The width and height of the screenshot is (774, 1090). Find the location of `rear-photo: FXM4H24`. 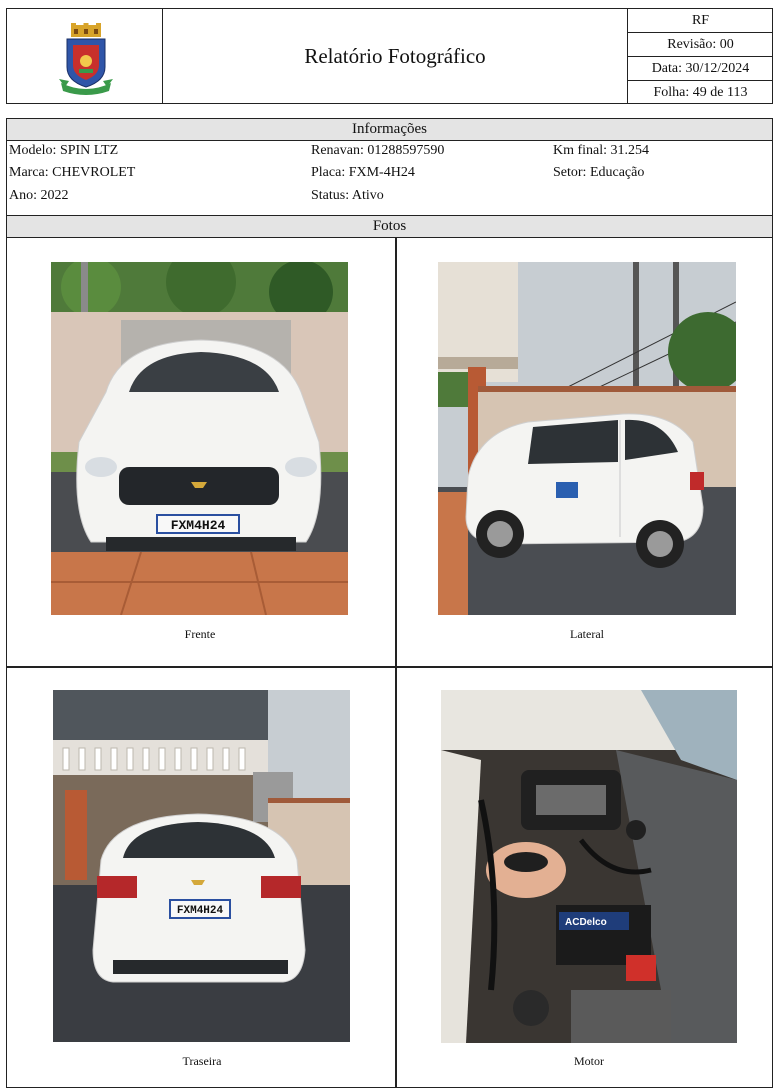

rear-photo: FXM4H24 is located at coordinates (201, 866).